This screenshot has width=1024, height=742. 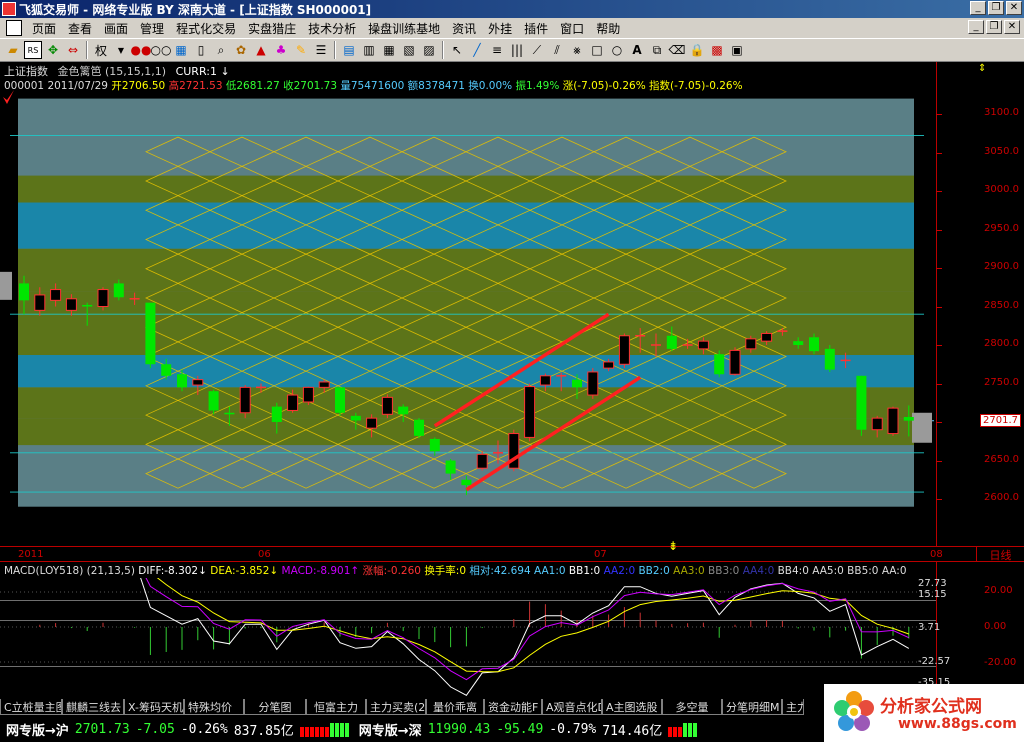 I want to click on mdi-close-icon: ✕, so click(x=1012, y=27).